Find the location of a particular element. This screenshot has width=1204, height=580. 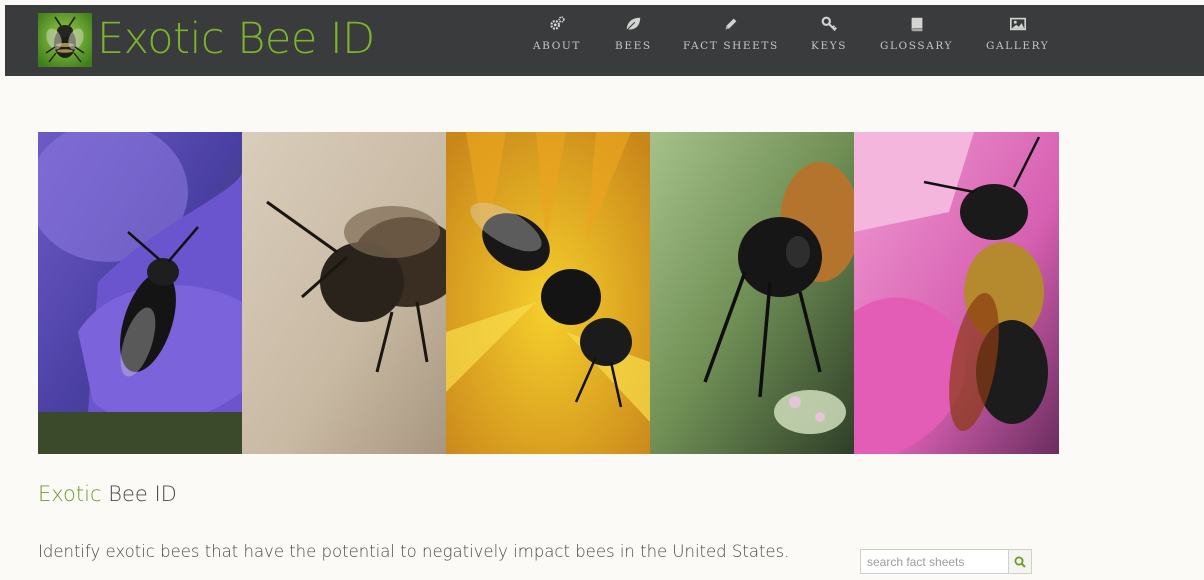

bee-on-yellow-flower-photo is located at coordinates (548, 293).